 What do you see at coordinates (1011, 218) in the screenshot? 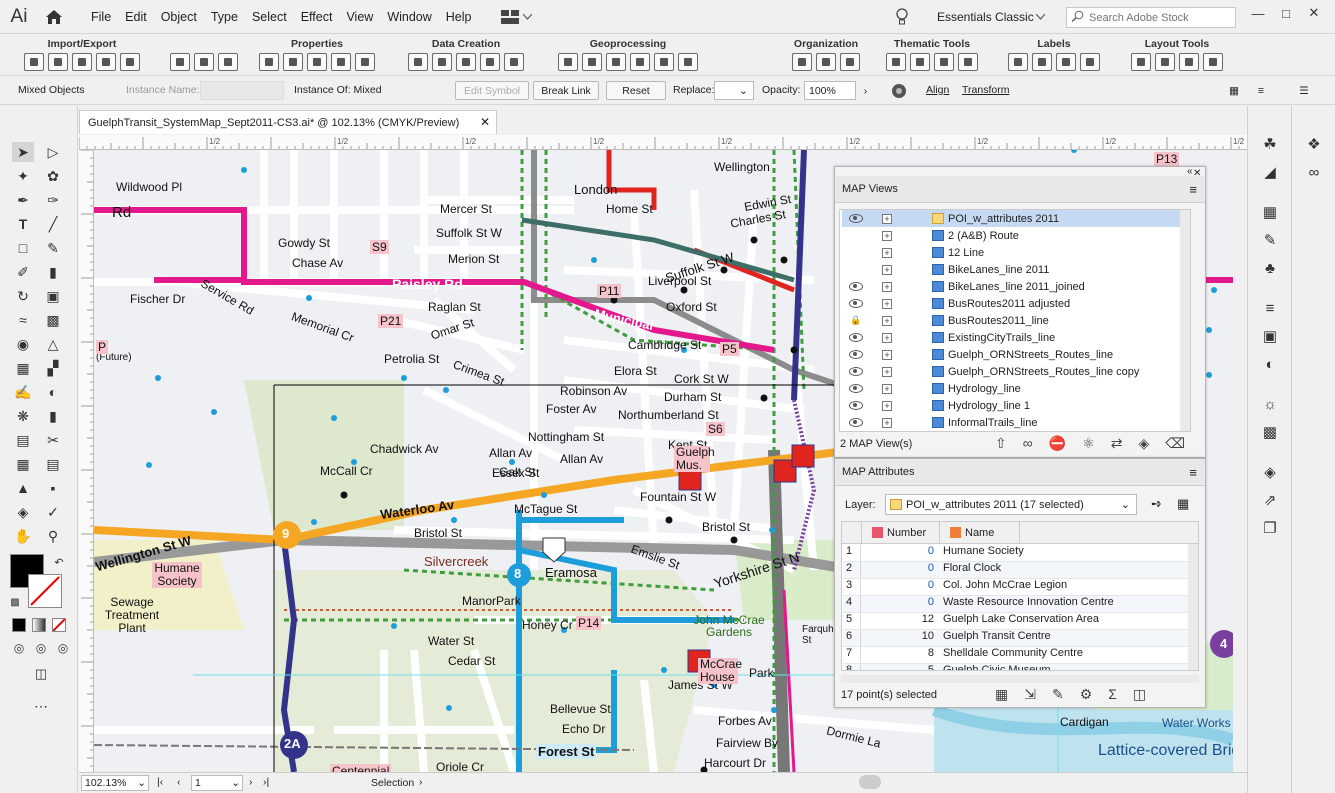
I see `layer-row: + POI_w_attributes 2011` at bounding box center [1011, 218].